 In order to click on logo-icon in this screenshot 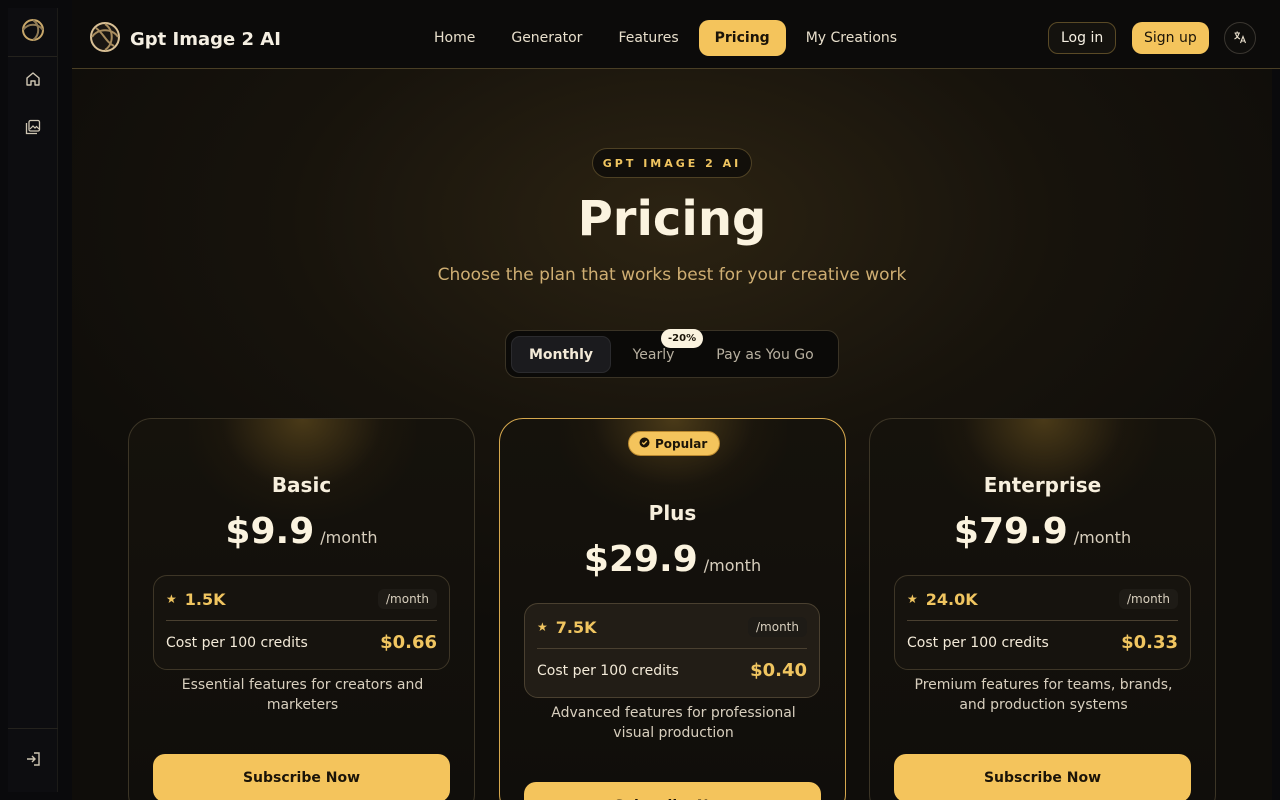, I will do `click(33, 32)`.